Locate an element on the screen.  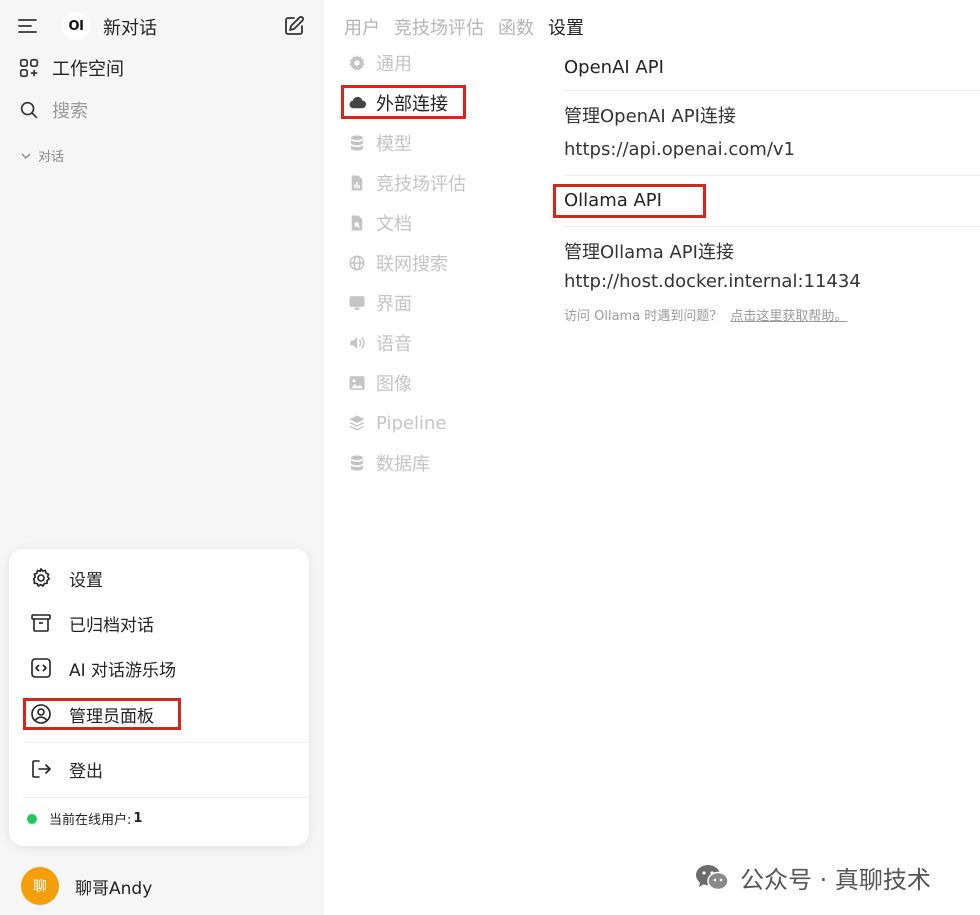
settings-nav-label: 模型 is located at coordinates (394, 144).